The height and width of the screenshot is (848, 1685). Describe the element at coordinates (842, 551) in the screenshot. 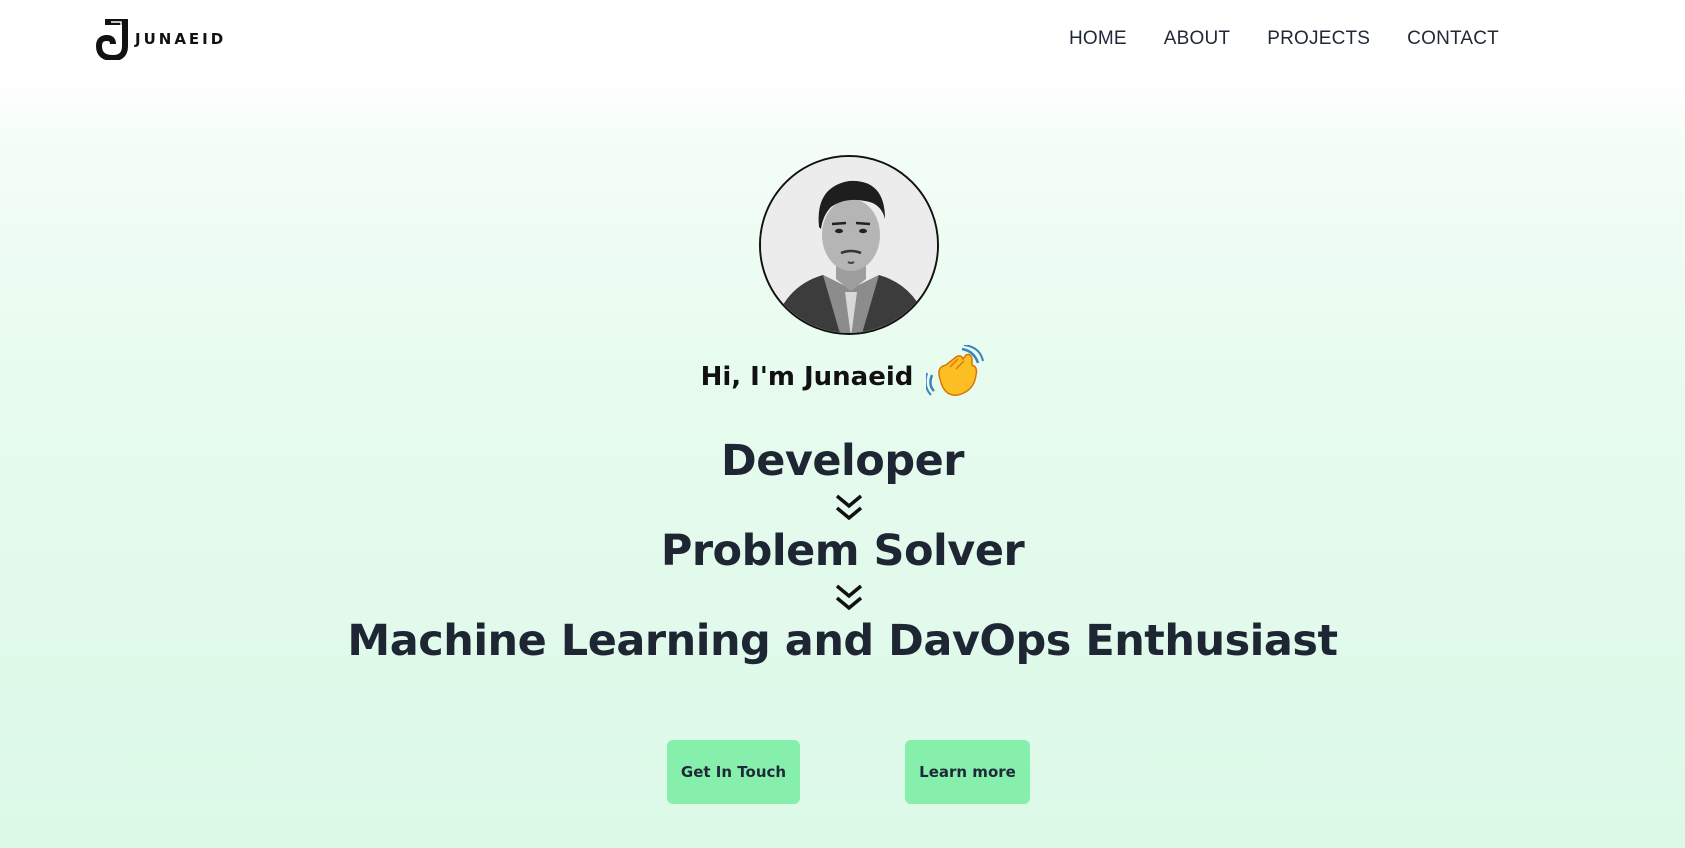

I see `role-problem-solver: Problem Solver` at that location.